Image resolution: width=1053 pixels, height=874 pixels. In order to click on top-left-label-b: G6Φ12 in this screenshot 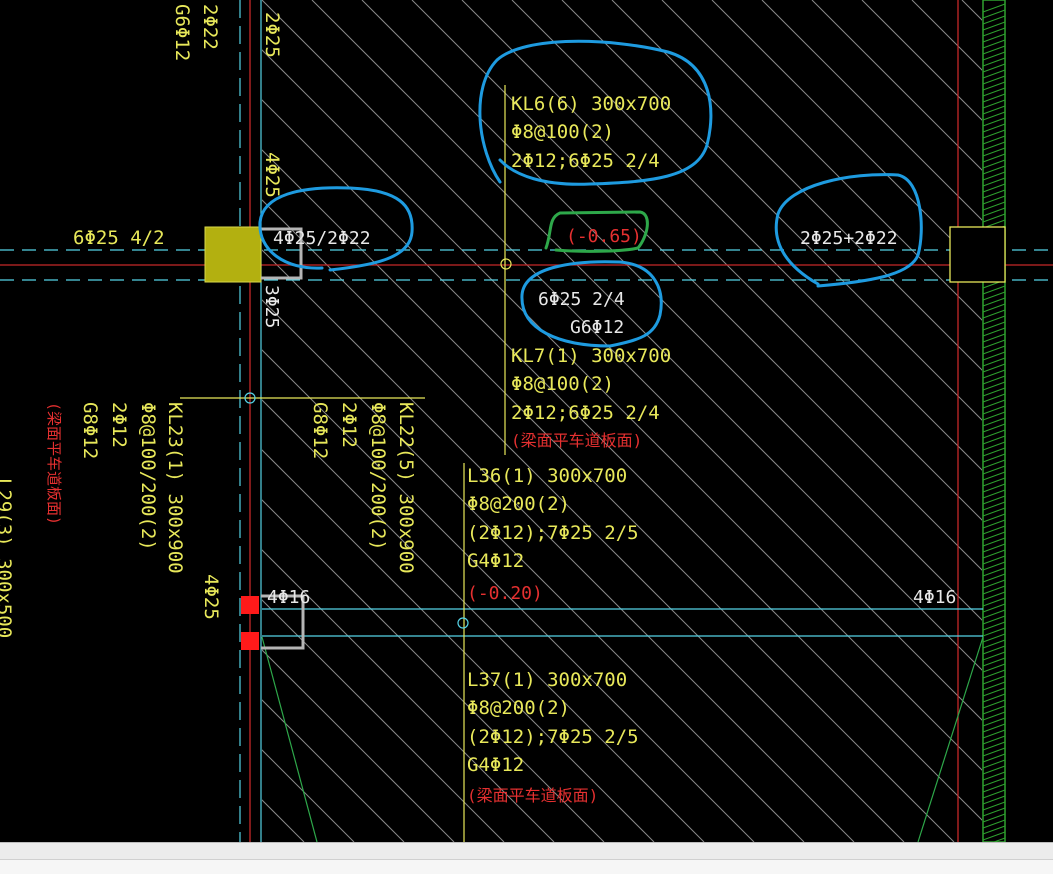, I will do `click(182, 32)`.